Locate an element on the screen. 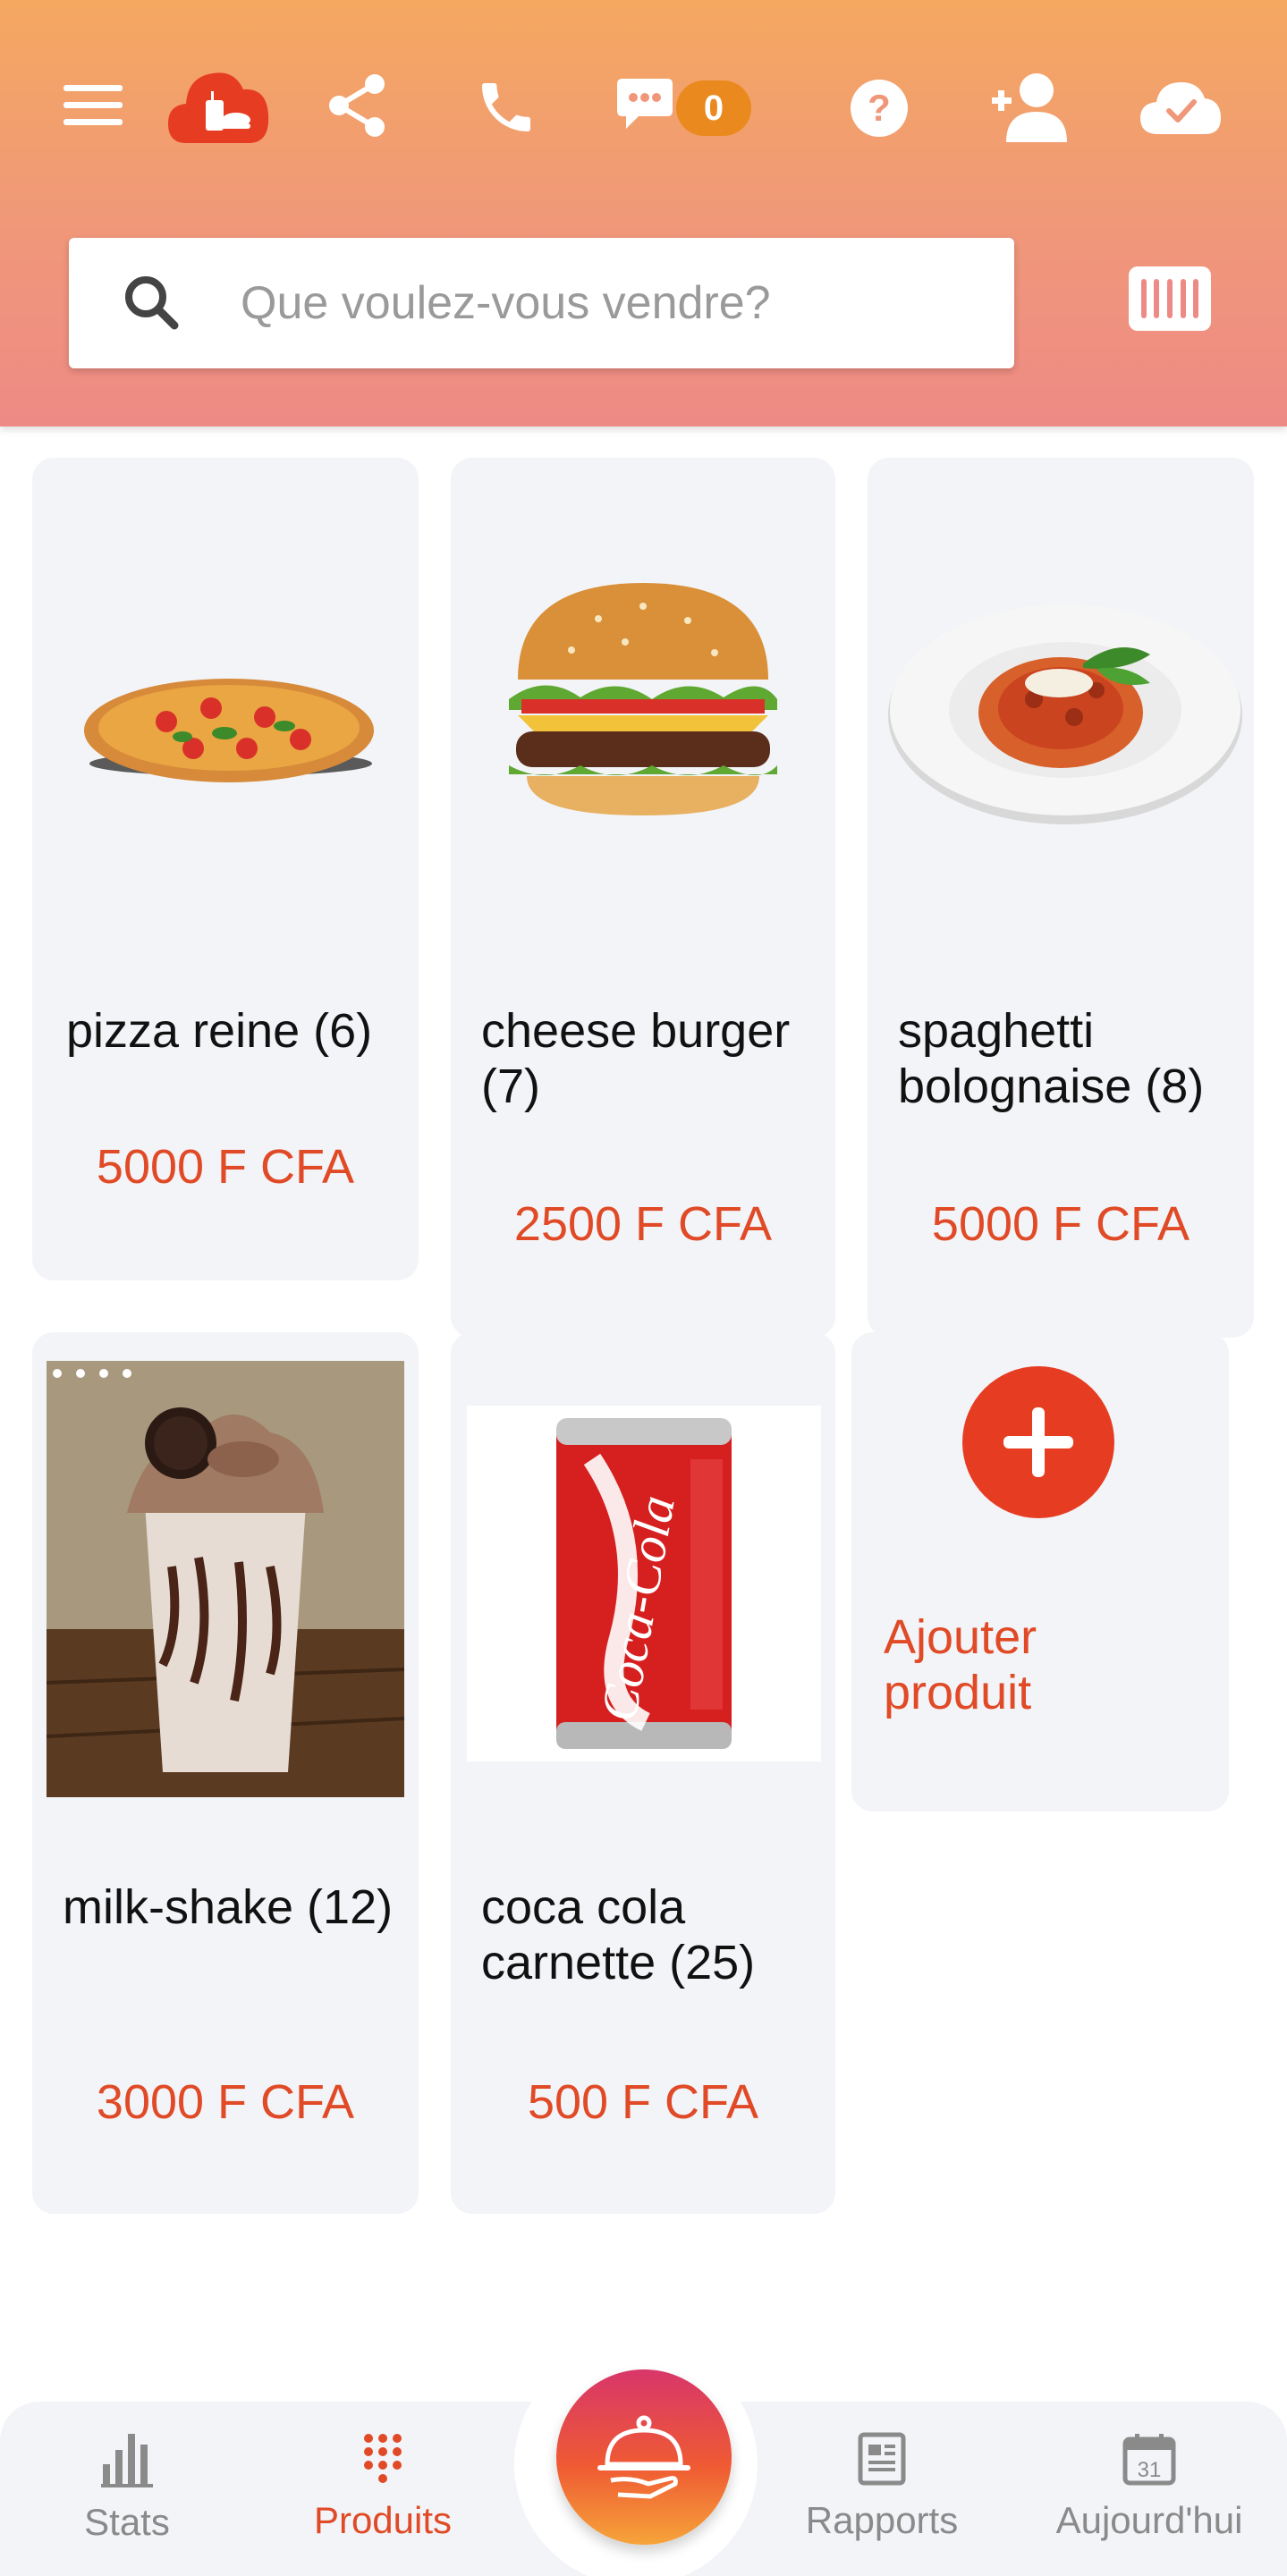 This screenshot has width=1287, height=2576. grid-dots-icon is located at coordinates (382, 2461).